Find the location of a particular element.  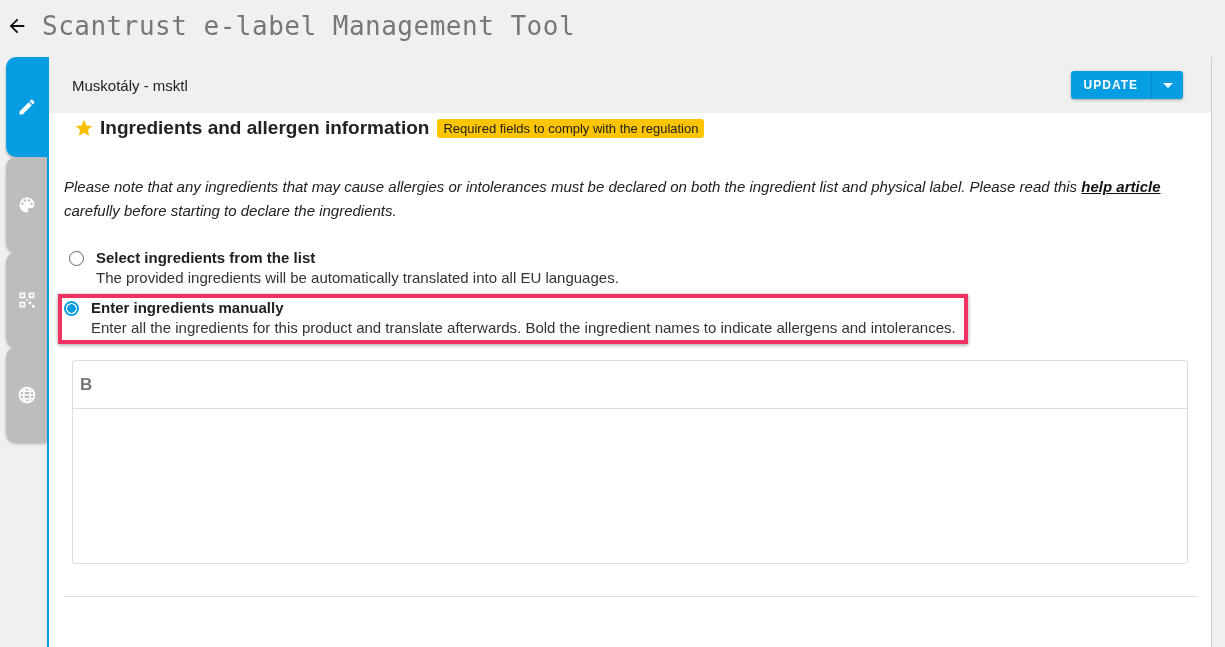

app-title: Scantrust e-label Management Tool is located at coordinates (309, 26).